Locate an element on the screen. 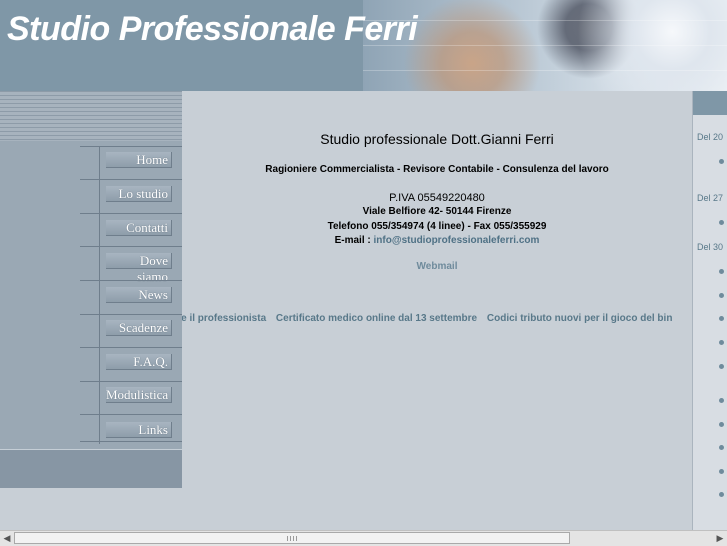  news-date: Del 27 is located at coordinates (710, 198).